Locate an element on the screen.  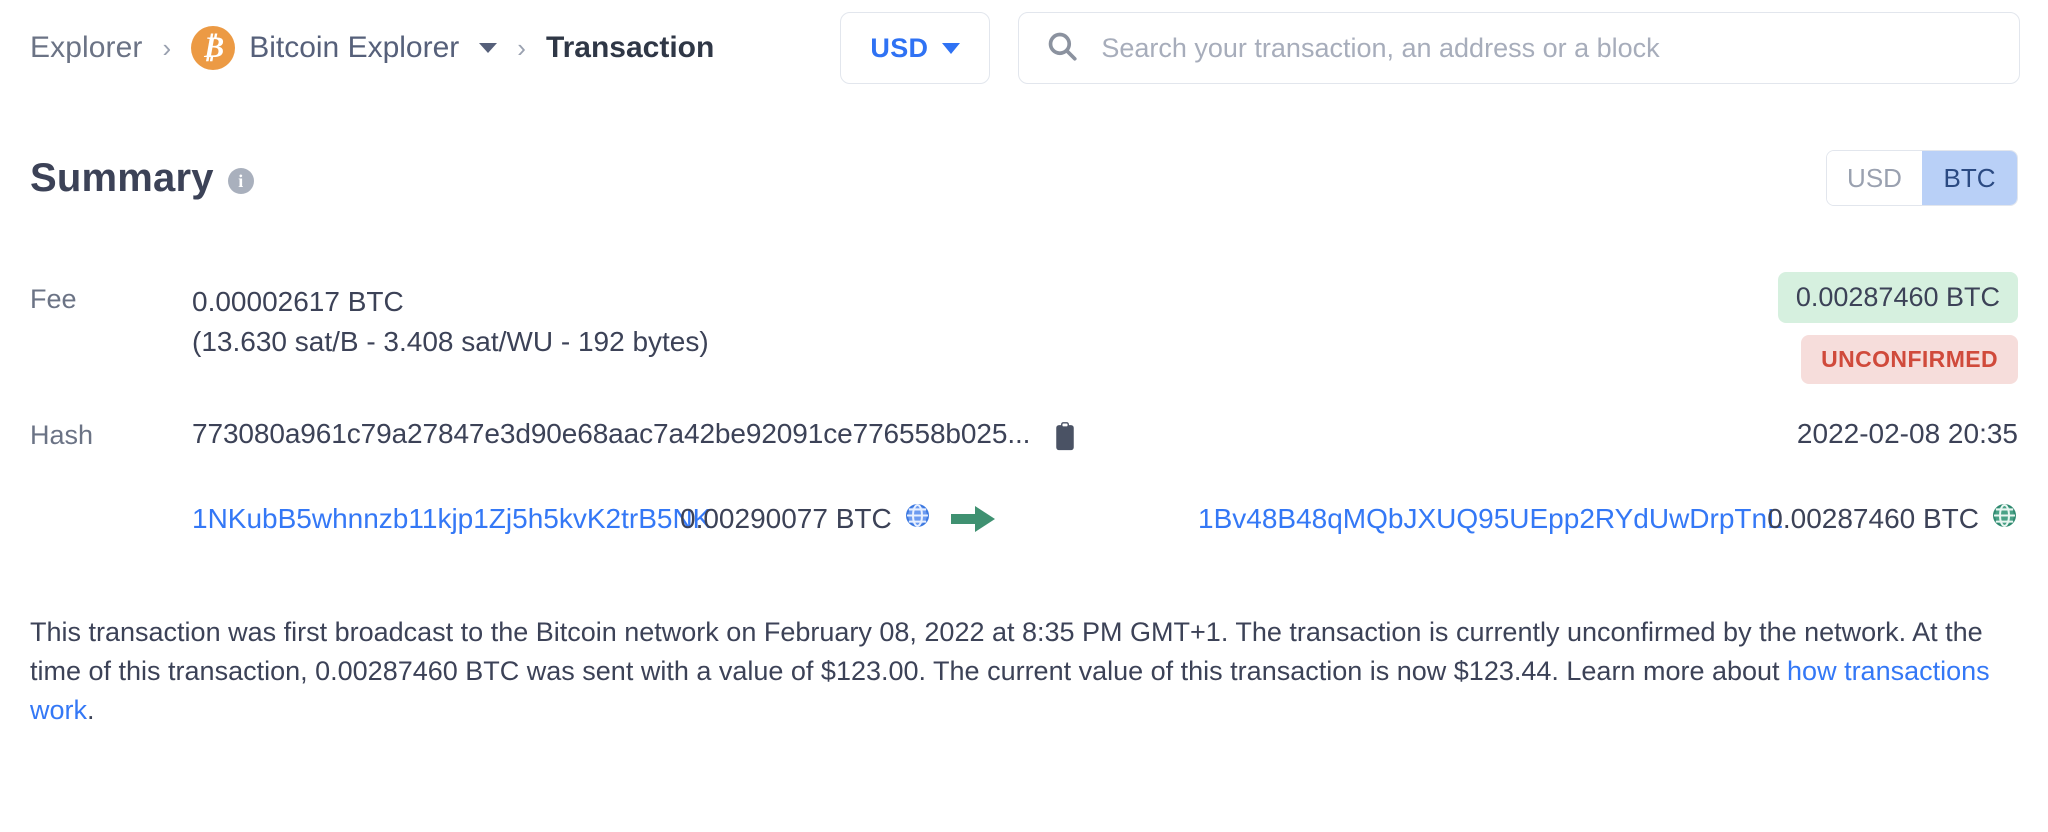
hash-label: Hash is located at coordinates (62, 434).